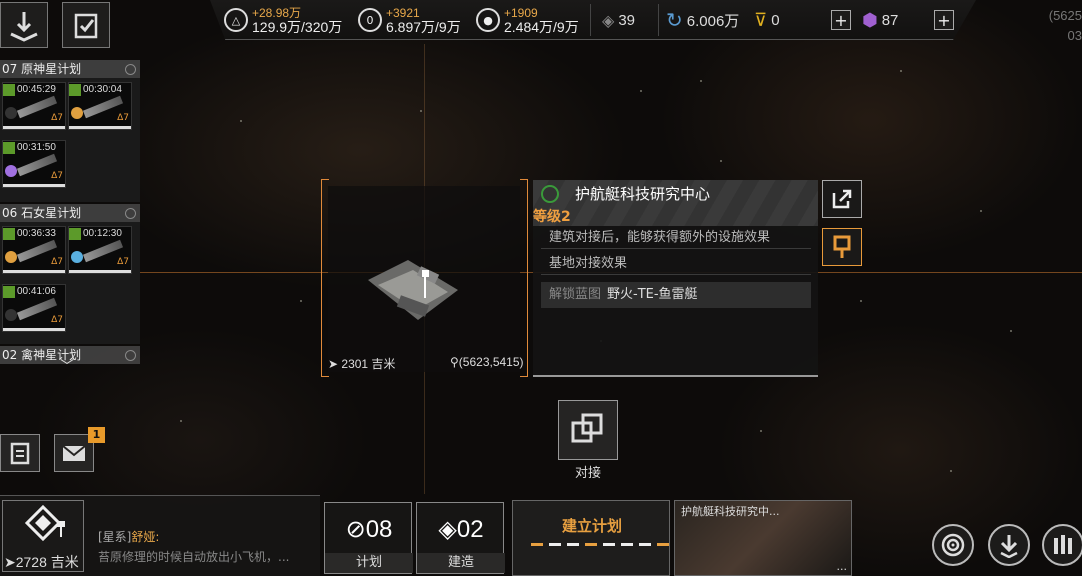  I want to click on resource-3: ● +1909 2.484万/9万, so click(527, 20).